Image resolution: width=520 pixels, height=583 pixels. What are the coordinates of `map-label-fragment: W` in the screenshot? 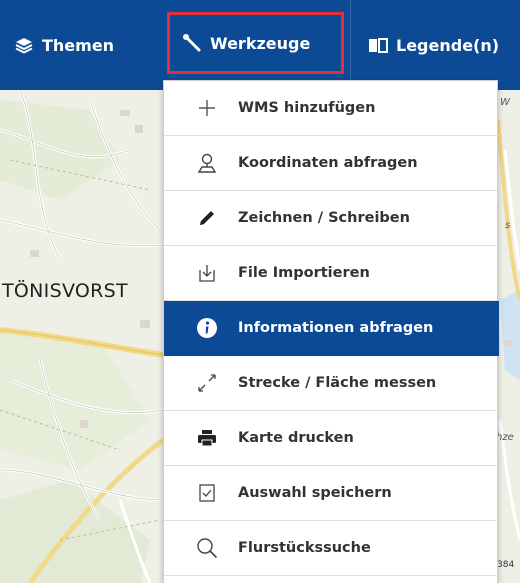 It's located at (505, 102).